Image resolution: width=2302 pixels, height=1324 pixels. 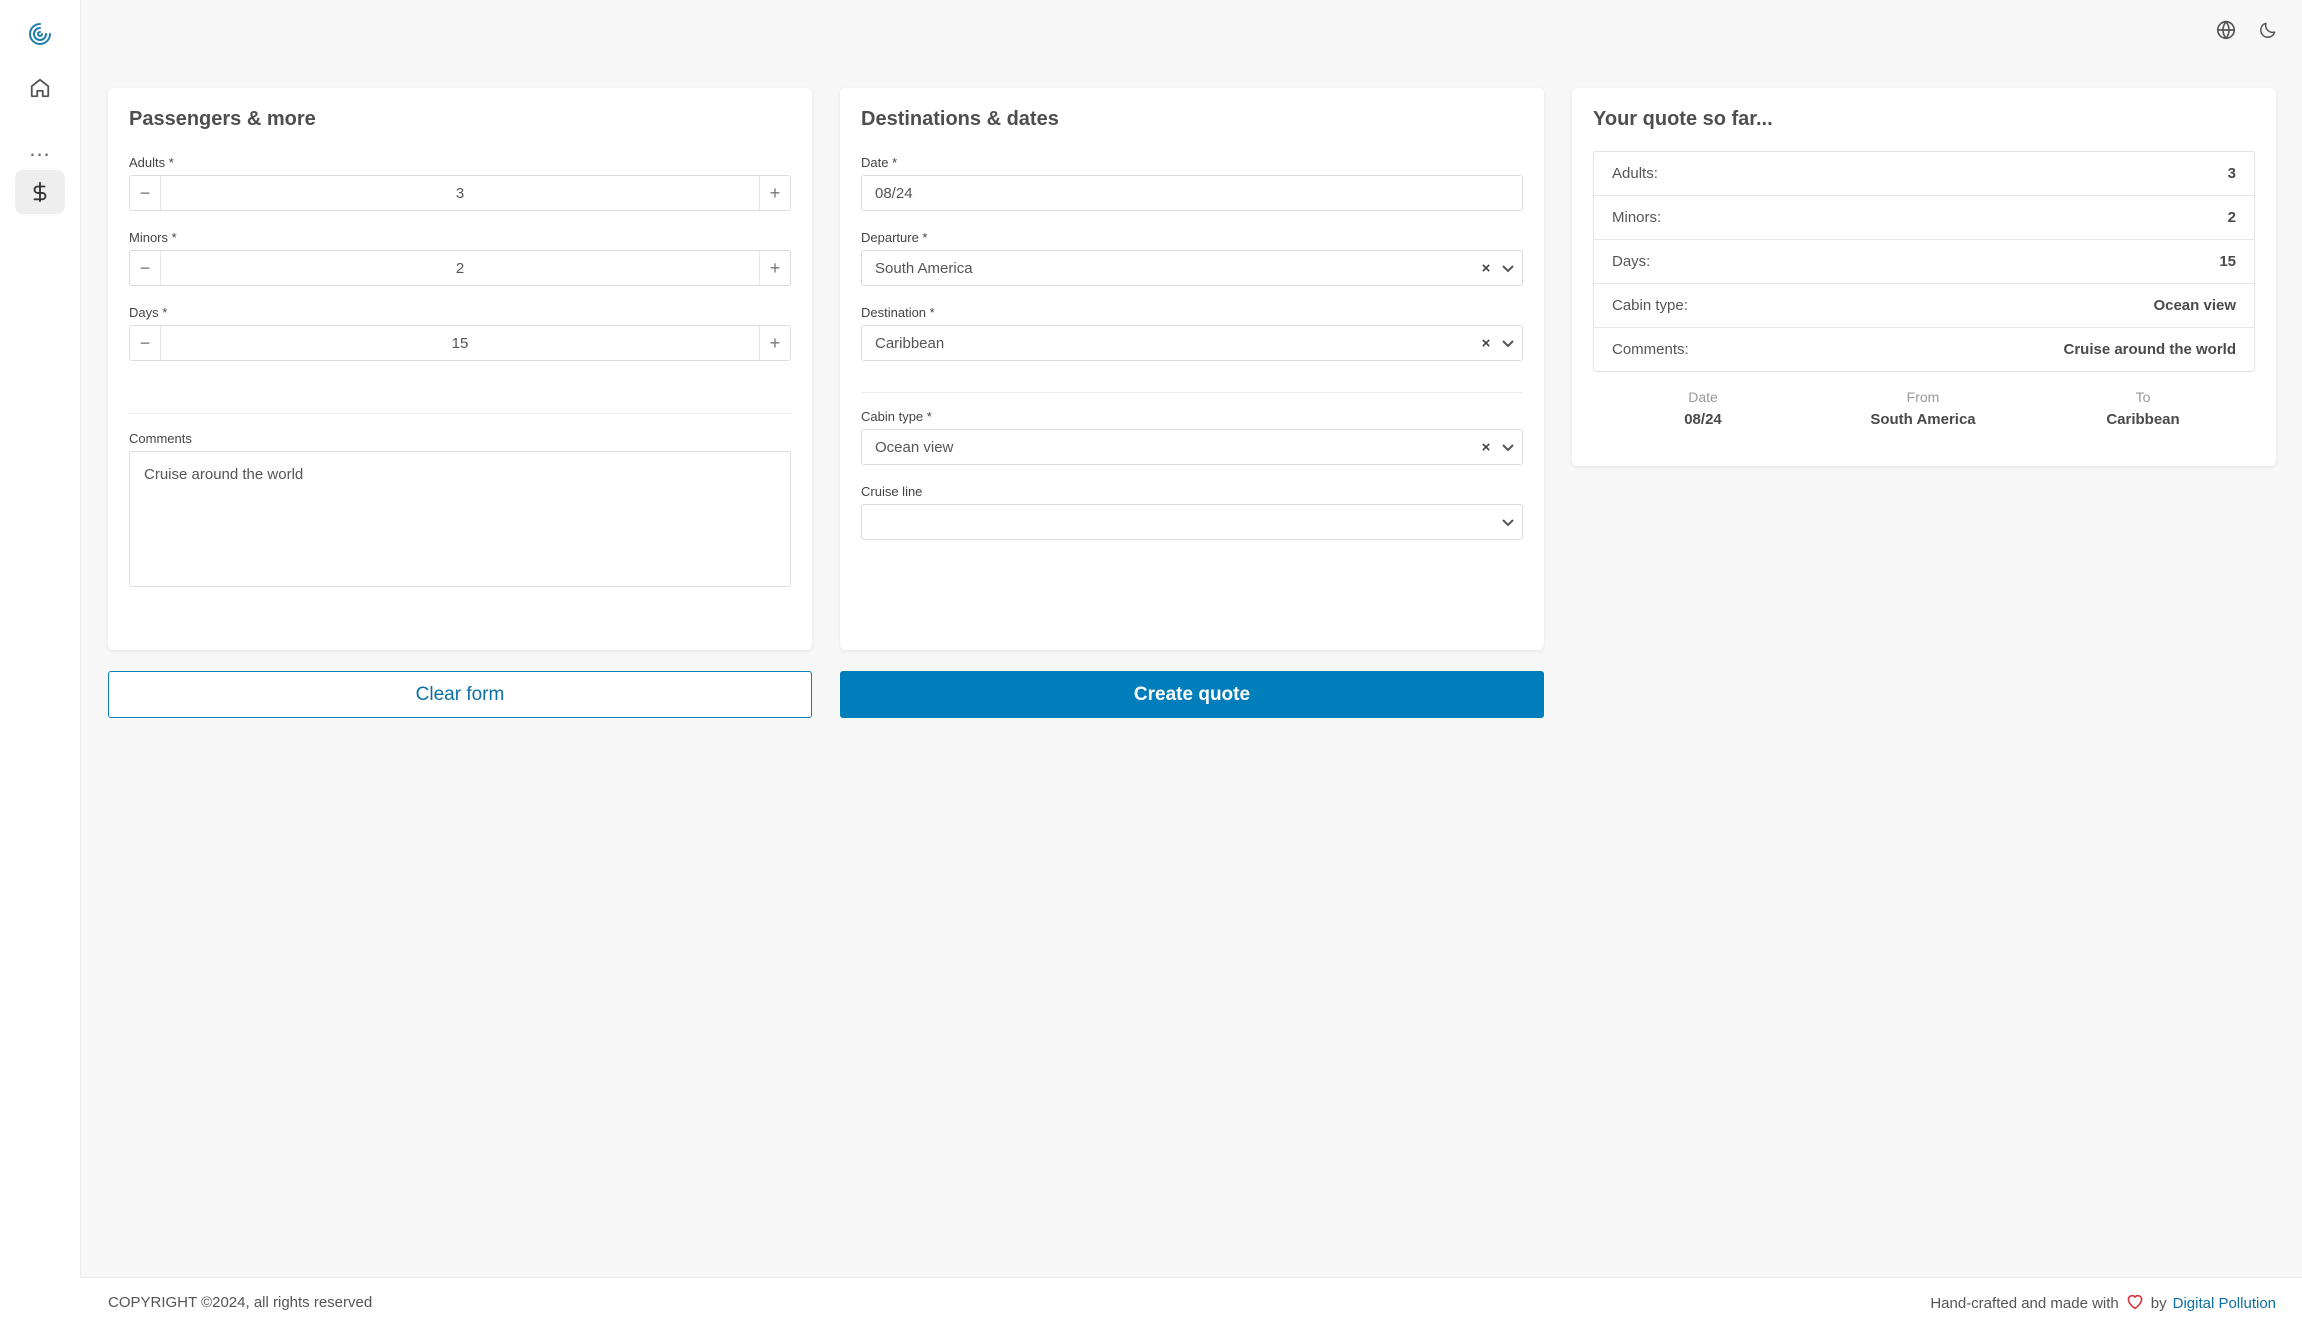 I want to click on quote-value: 15, so click(x=2227, y=261).